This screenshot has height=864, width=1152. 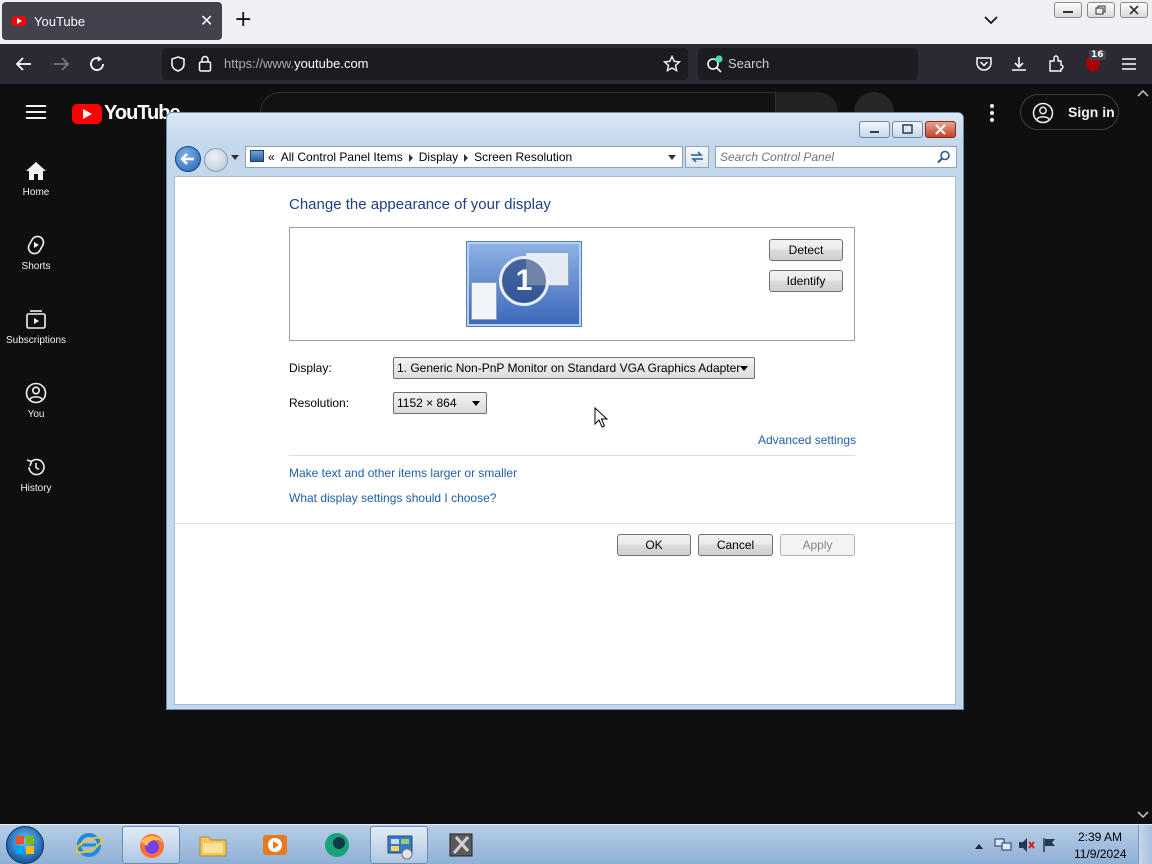 What do you see at coordinates (400, 847) in the screenshot?
I see `control-panel-icon` at bounding box center [400, 847].